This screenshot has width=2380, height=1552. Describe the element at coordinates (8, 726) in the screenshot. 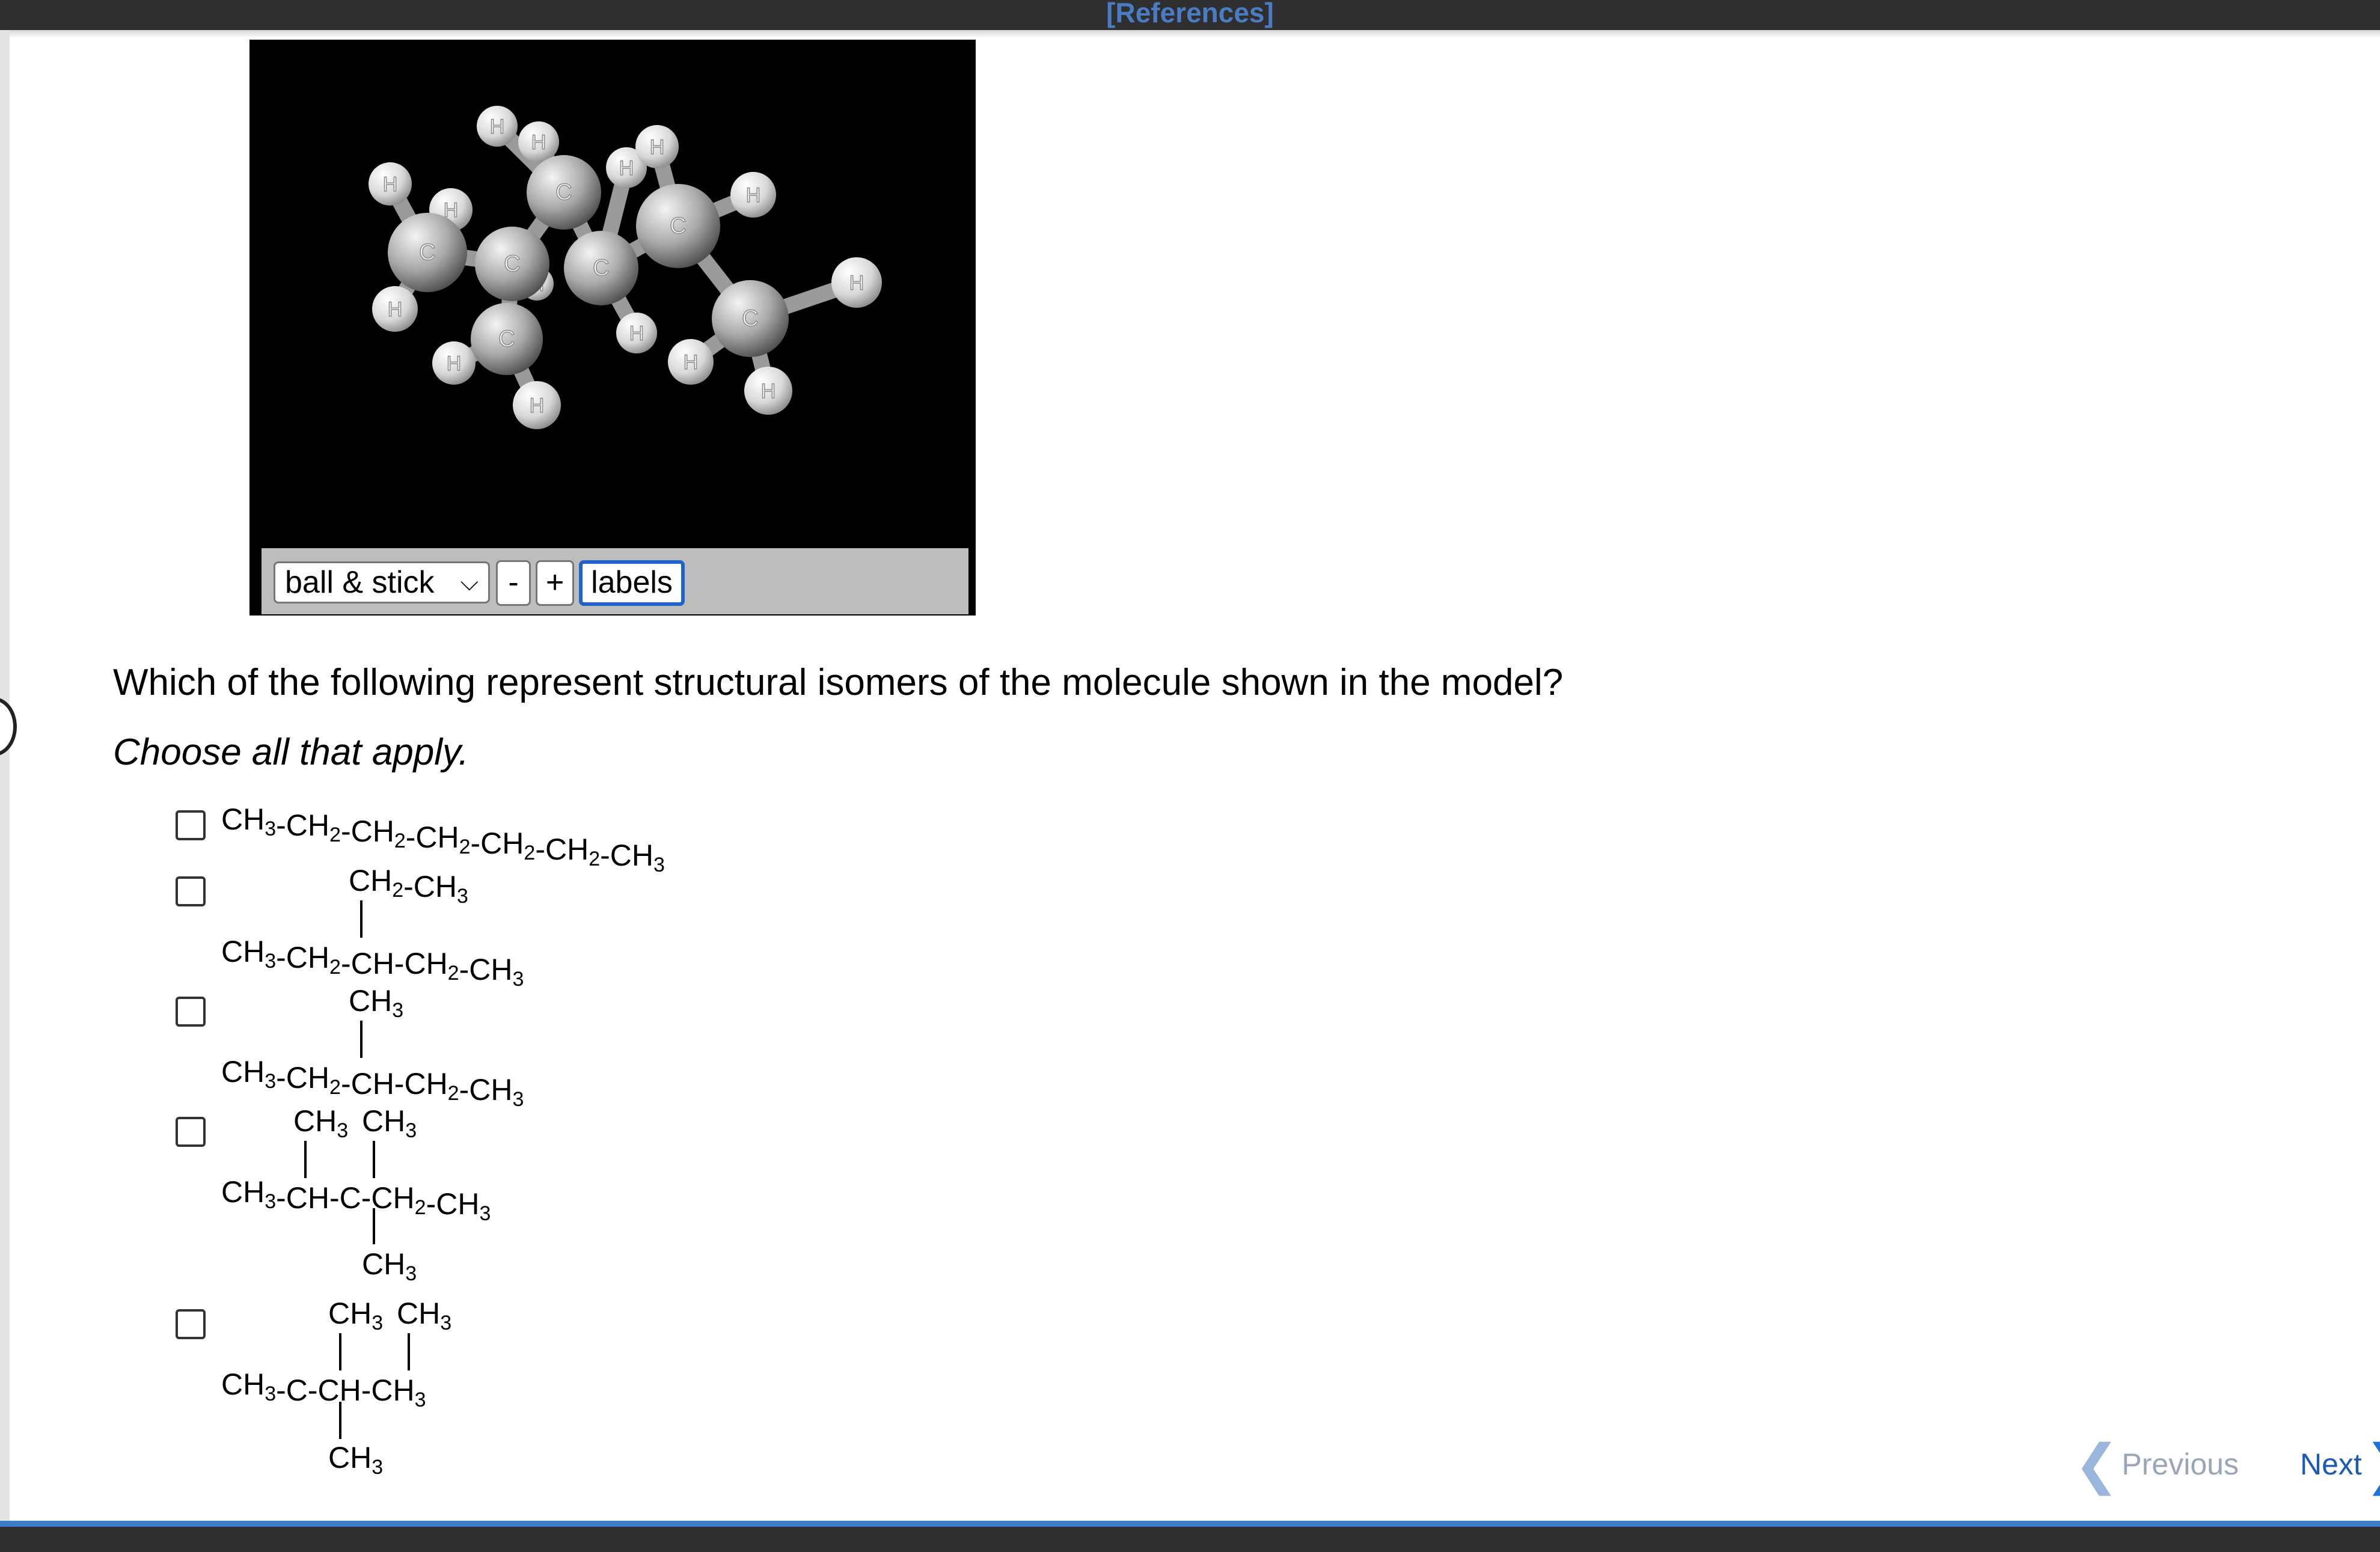

I see `side-panel-handle` at that location.